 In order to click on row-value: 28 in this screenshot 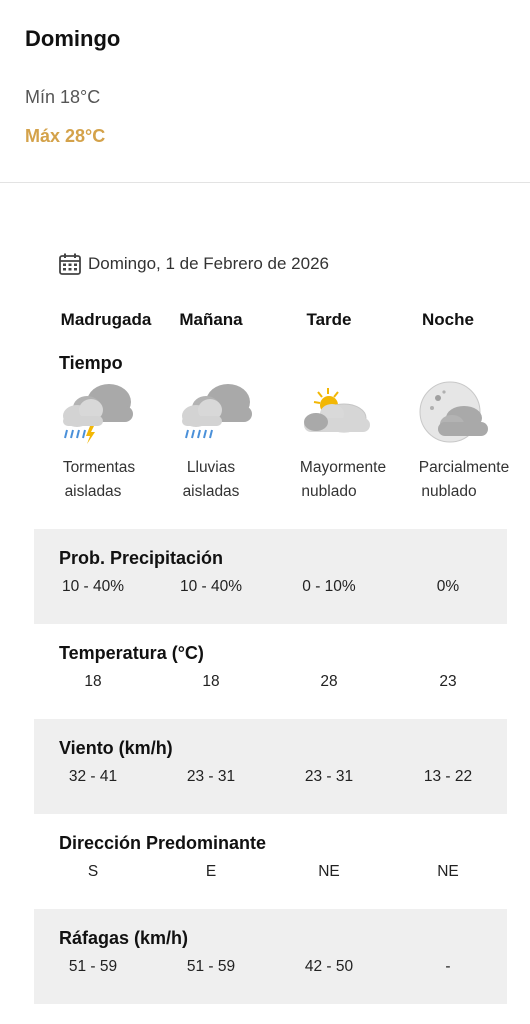, I will do `click(329, 681)`.